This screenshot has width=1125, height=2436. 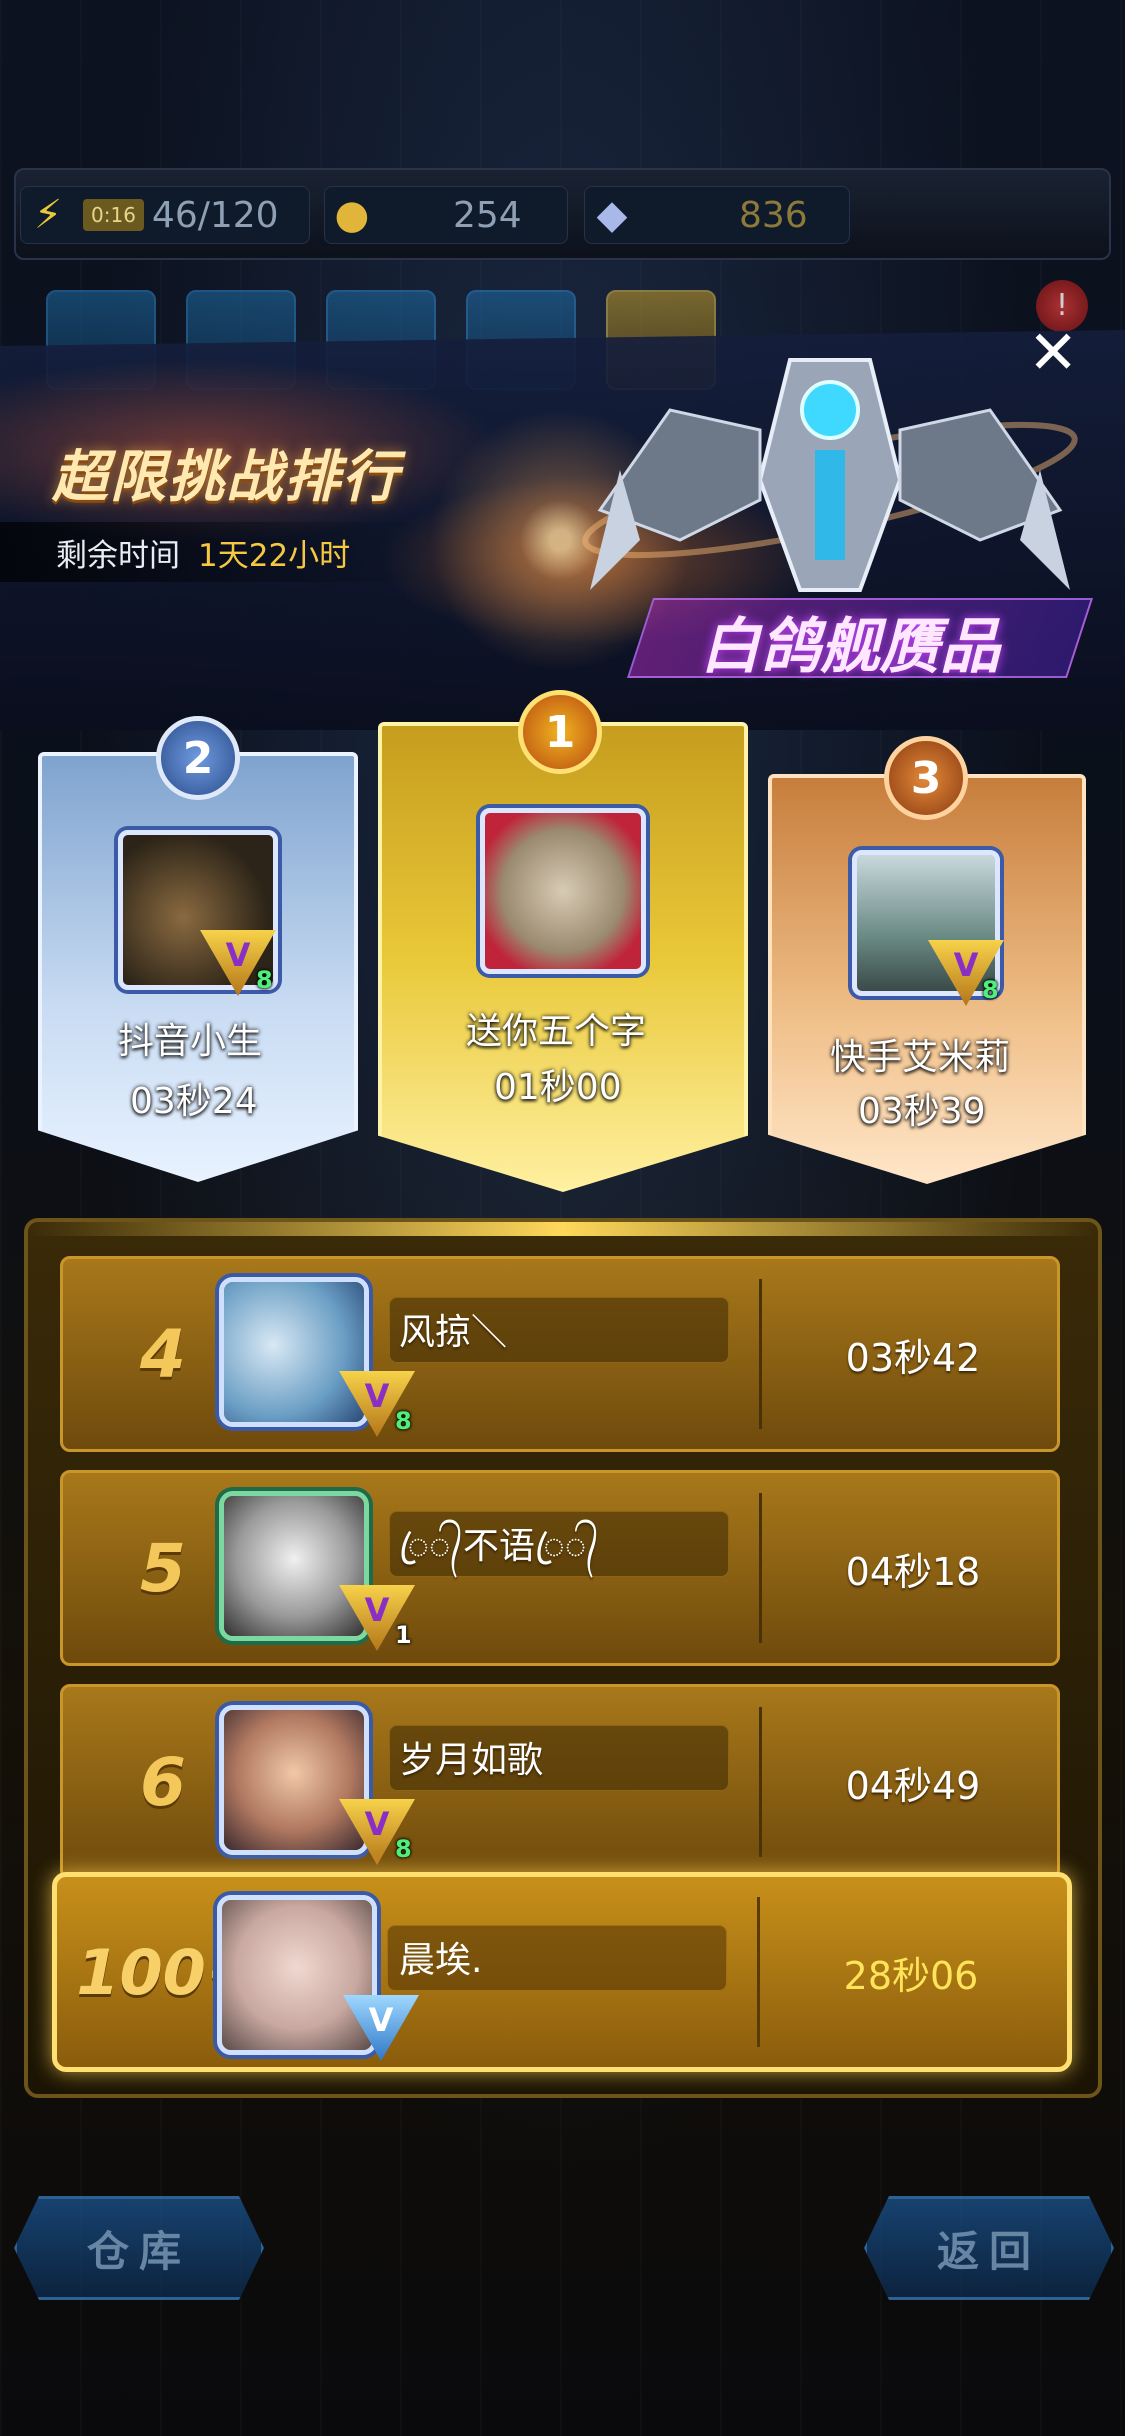 I want to click on list-item: 6 V 8 岁月如歌 04秒49, so click(x=560, y=1782).